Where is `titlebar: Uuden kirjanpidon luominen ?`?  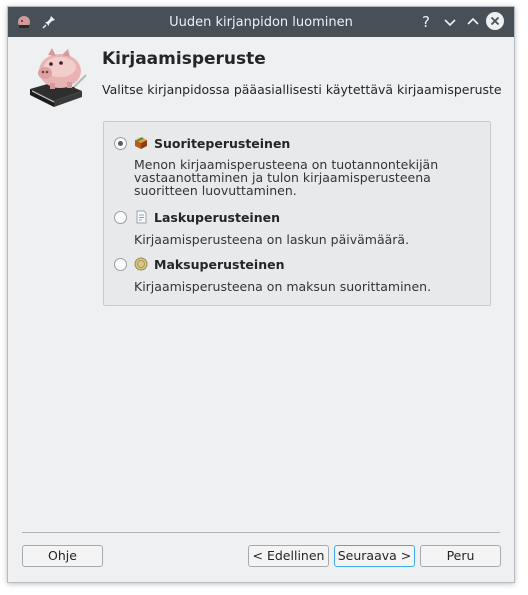 titlebar: Uuden kirjanpidon luominen ? is located at coordinates (261, 22).